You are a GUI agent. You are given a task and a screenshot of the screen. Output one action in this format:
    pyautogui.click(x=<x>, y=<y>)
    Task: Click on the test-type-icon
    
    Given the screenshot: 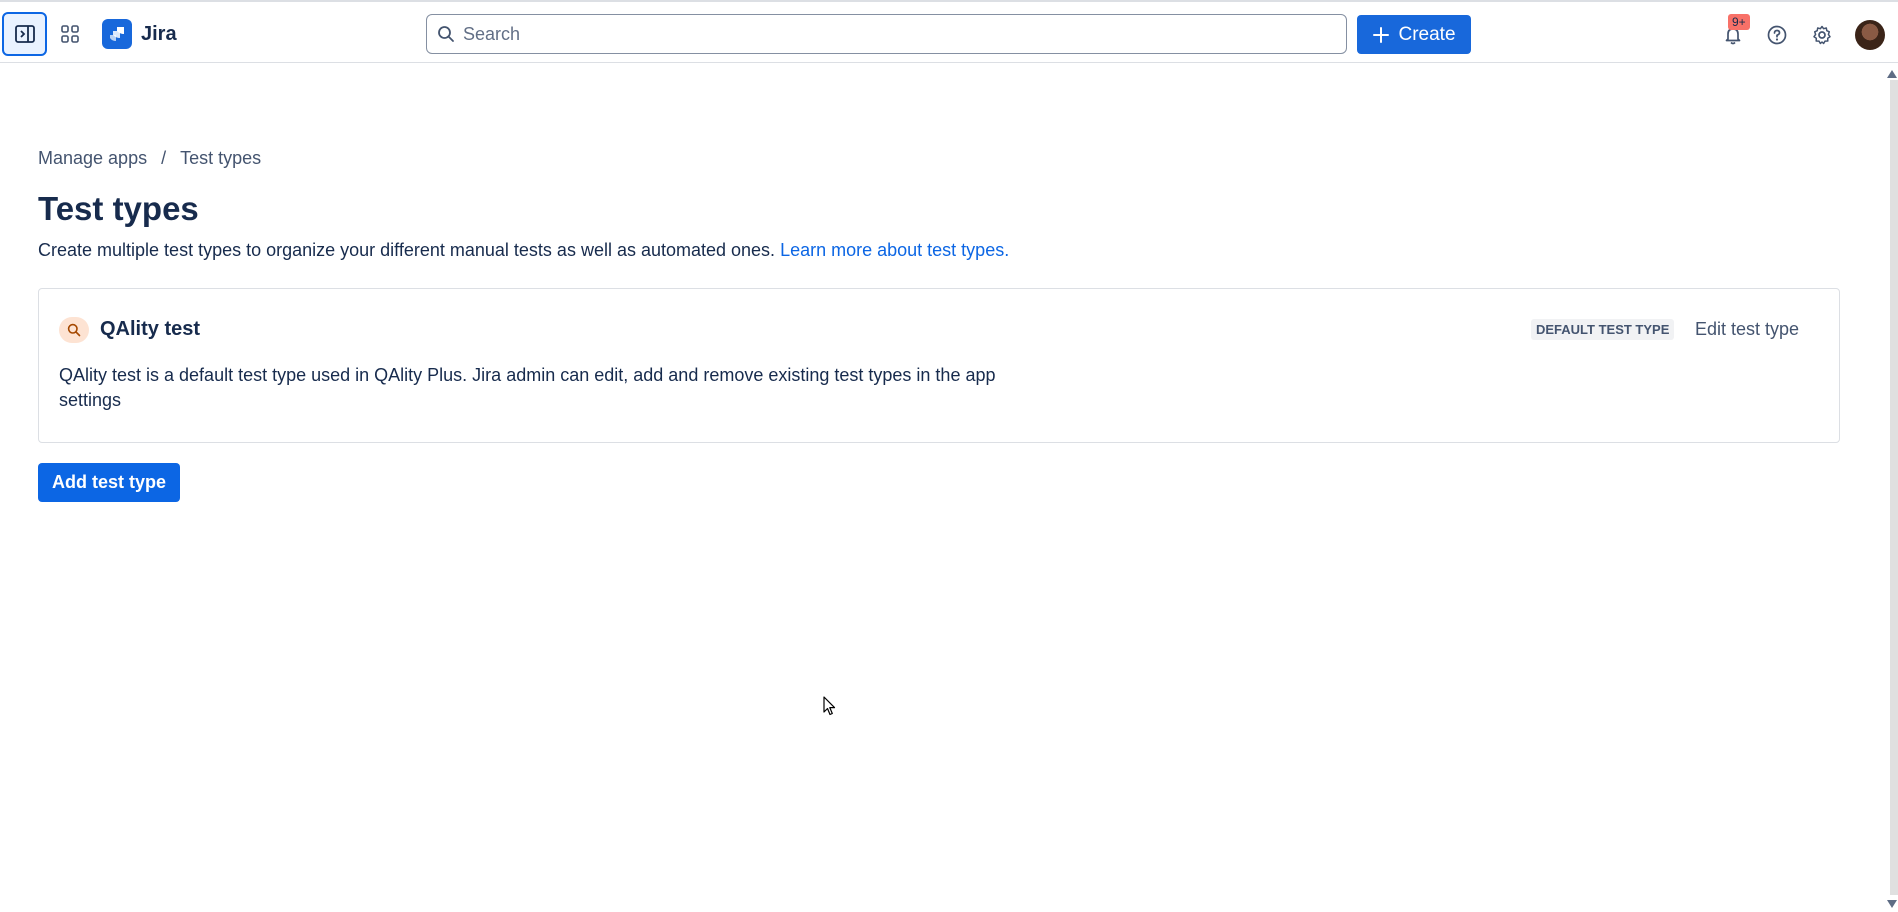 What is the action you would take?
    pyautogui.click(x=74, y=330)
    